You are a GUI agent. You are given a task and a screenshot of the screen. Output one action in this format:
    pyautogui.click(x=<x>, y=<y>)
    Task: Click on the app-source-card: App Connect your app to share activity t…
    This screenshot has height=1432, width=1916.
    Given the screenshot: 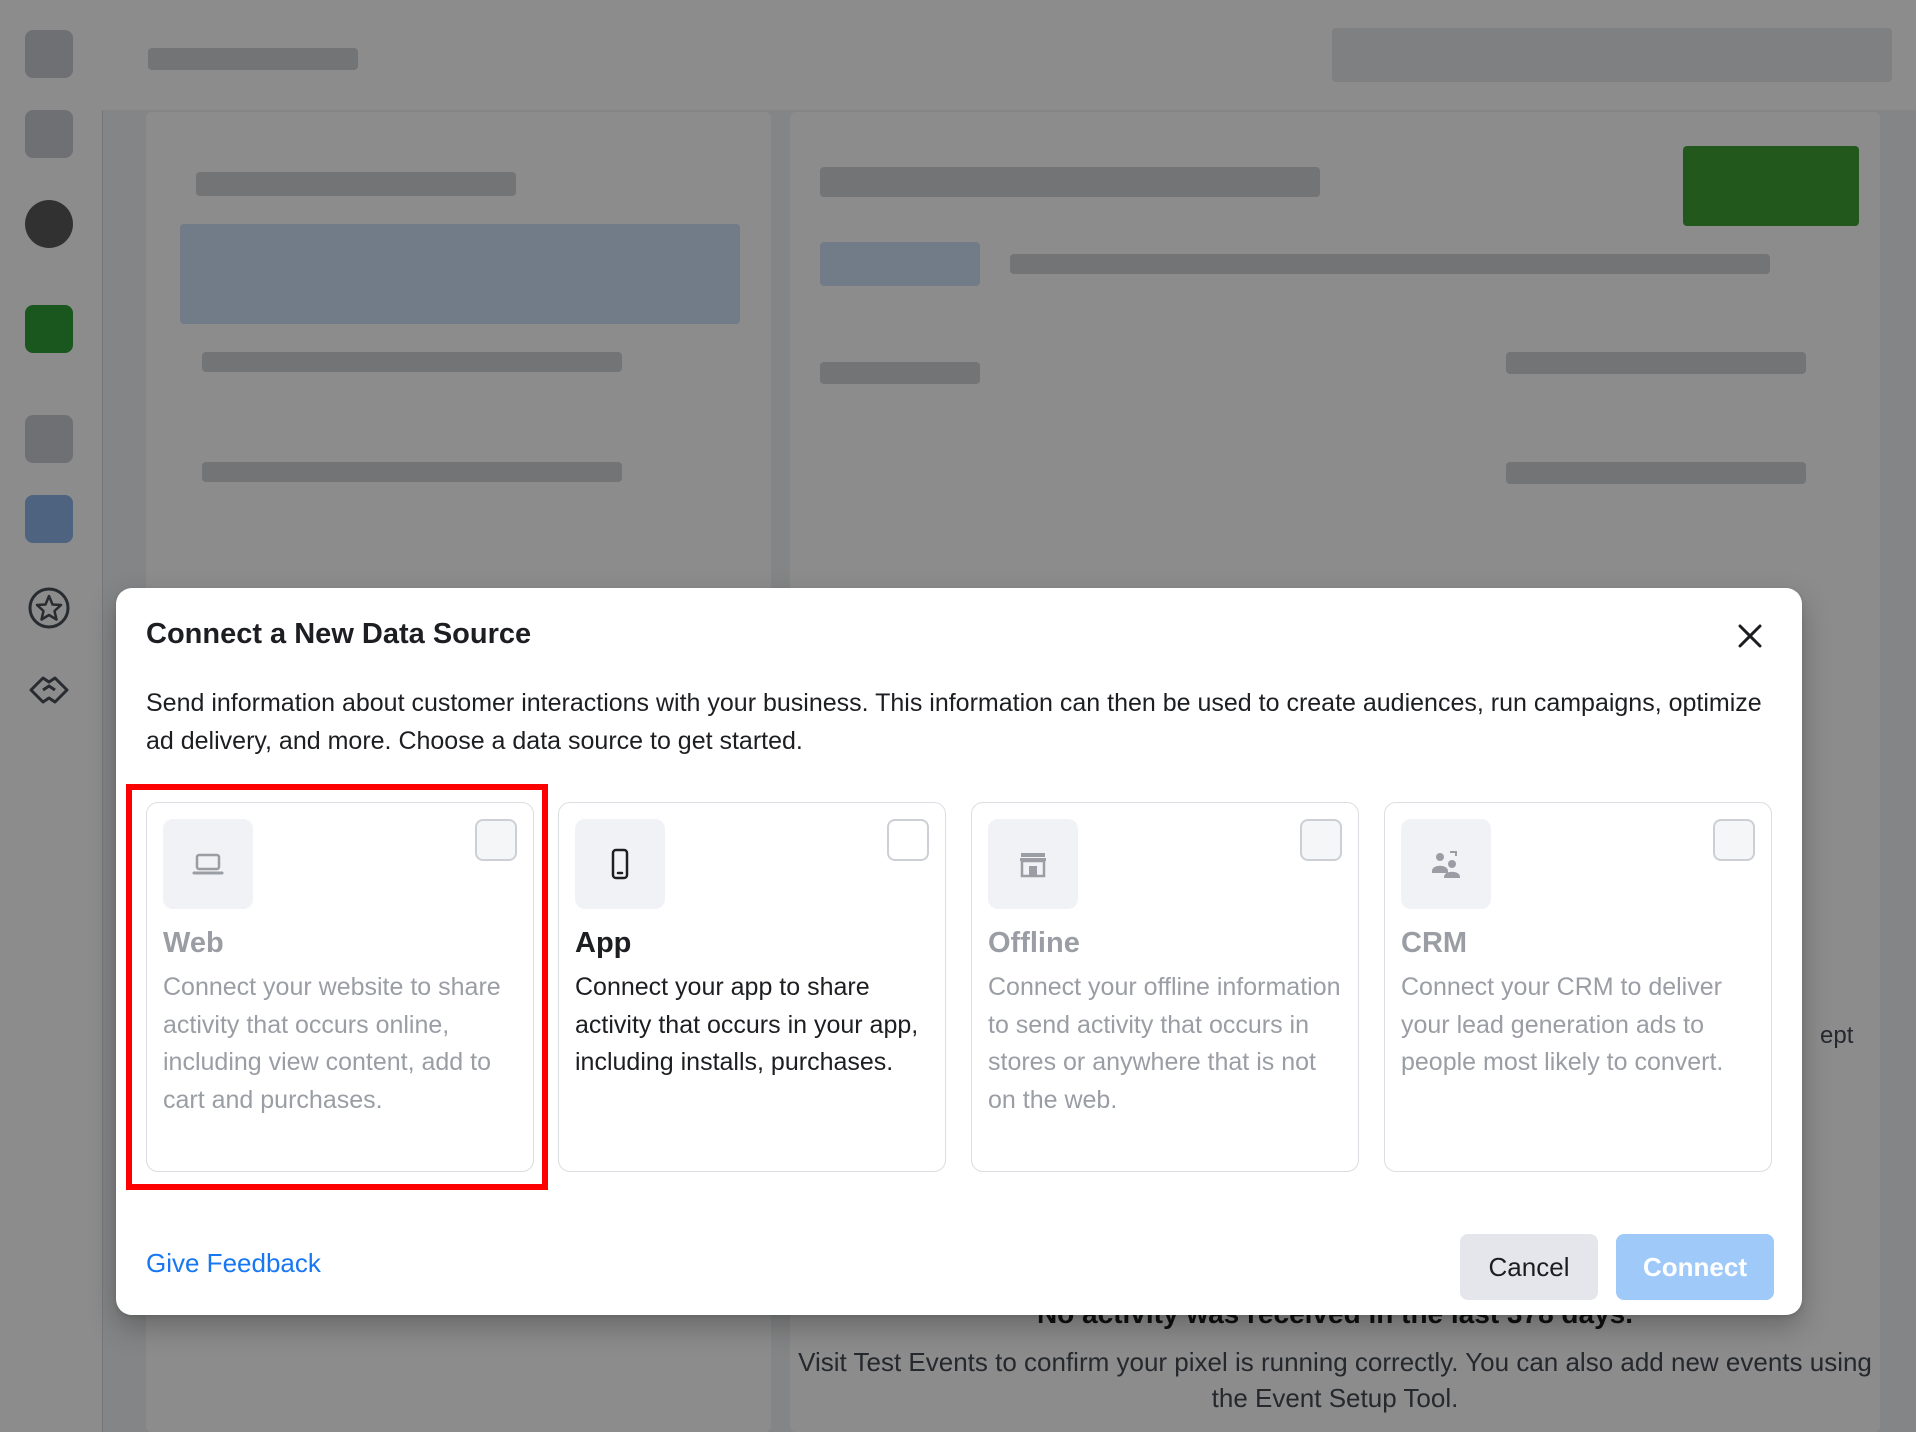 What is the action you would take?
    pyautogui.click(x=752, y=987)
    